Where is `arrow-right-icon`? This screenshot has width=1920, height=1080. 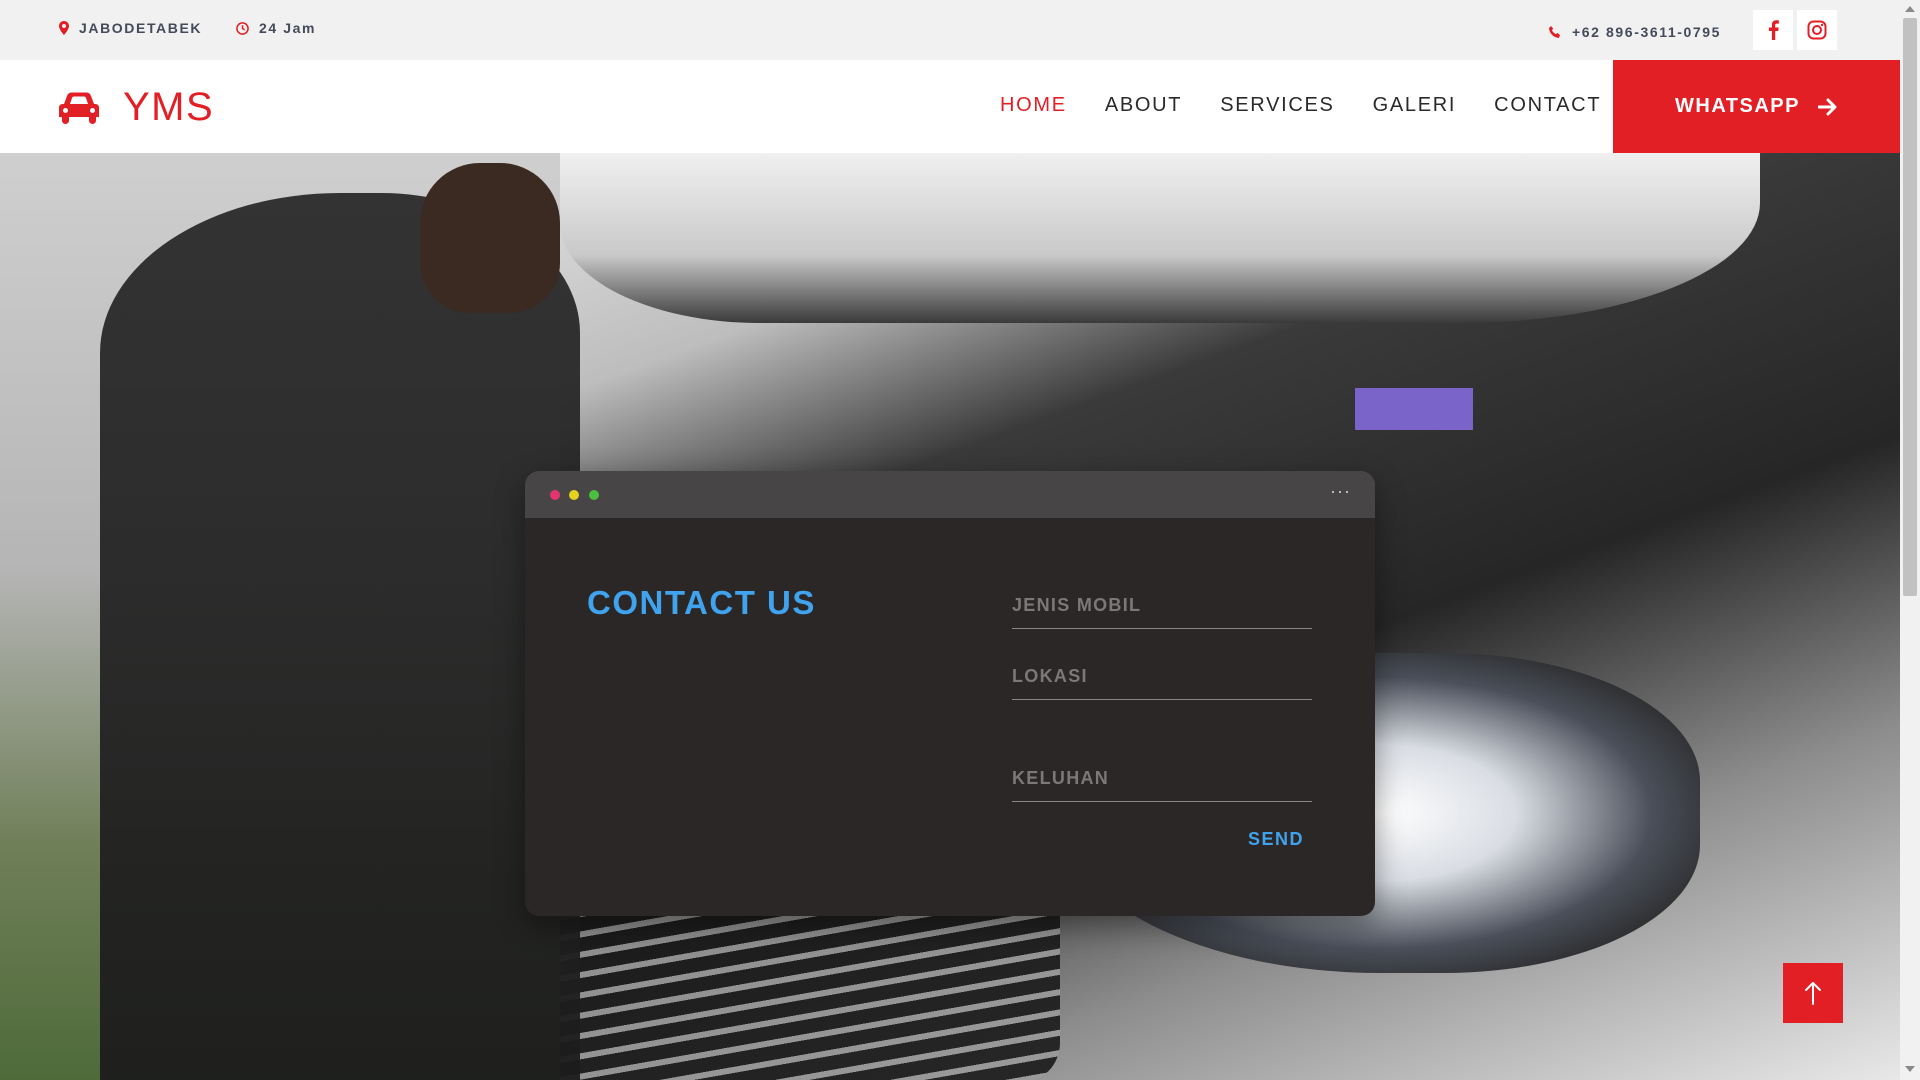 arrow-right-icon is located at coordinates (1827, 106).